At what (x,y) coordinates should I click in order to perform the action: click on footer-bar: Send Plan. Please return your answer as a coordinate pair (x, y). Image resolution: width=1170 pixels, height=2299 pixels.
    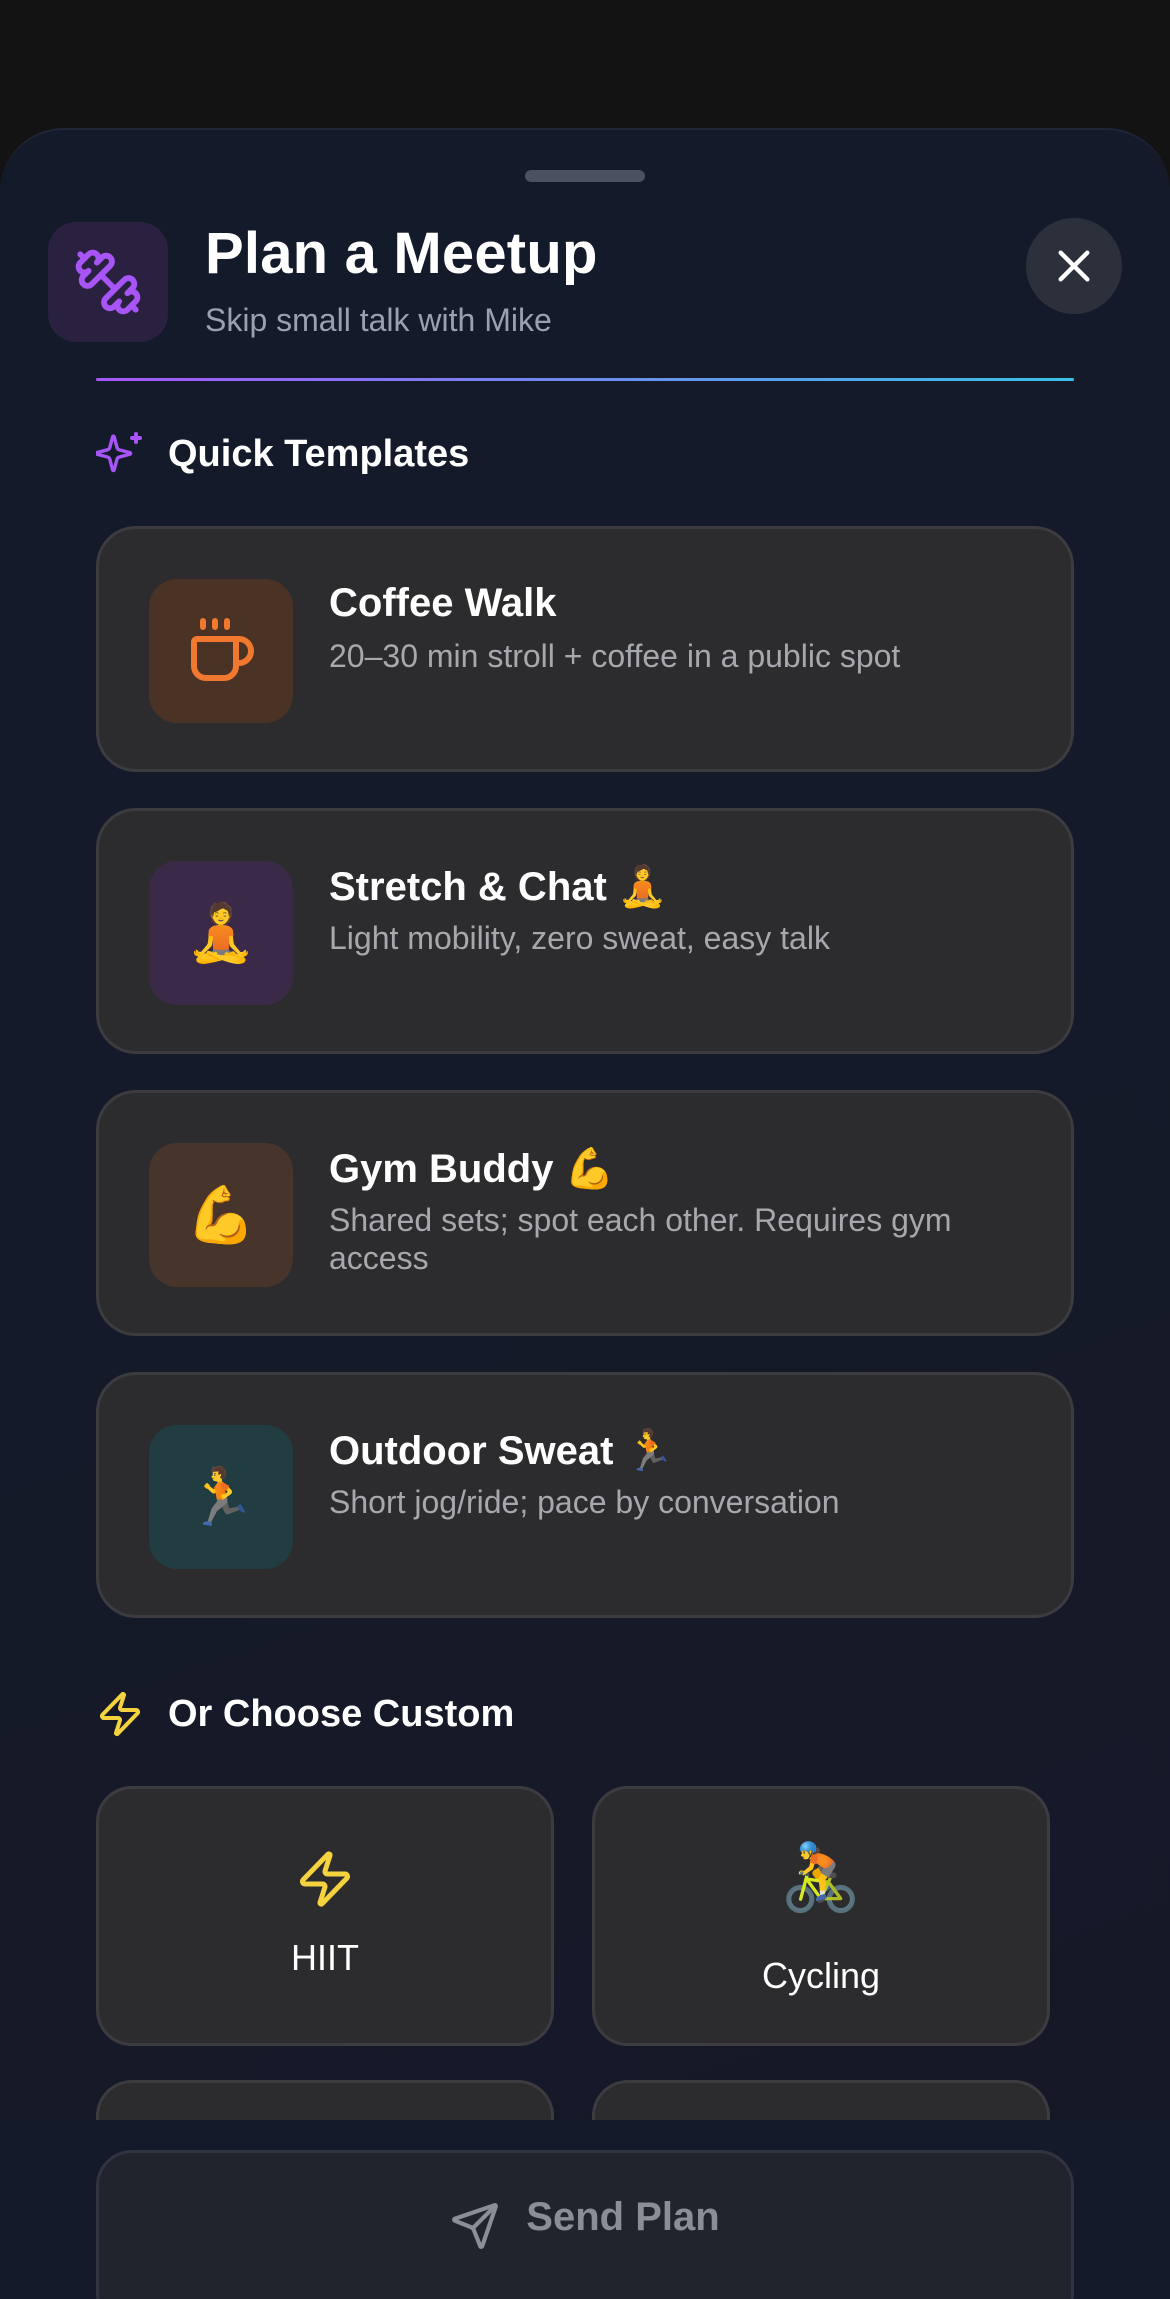
    Looking at the image, I should click on (585, 2209).